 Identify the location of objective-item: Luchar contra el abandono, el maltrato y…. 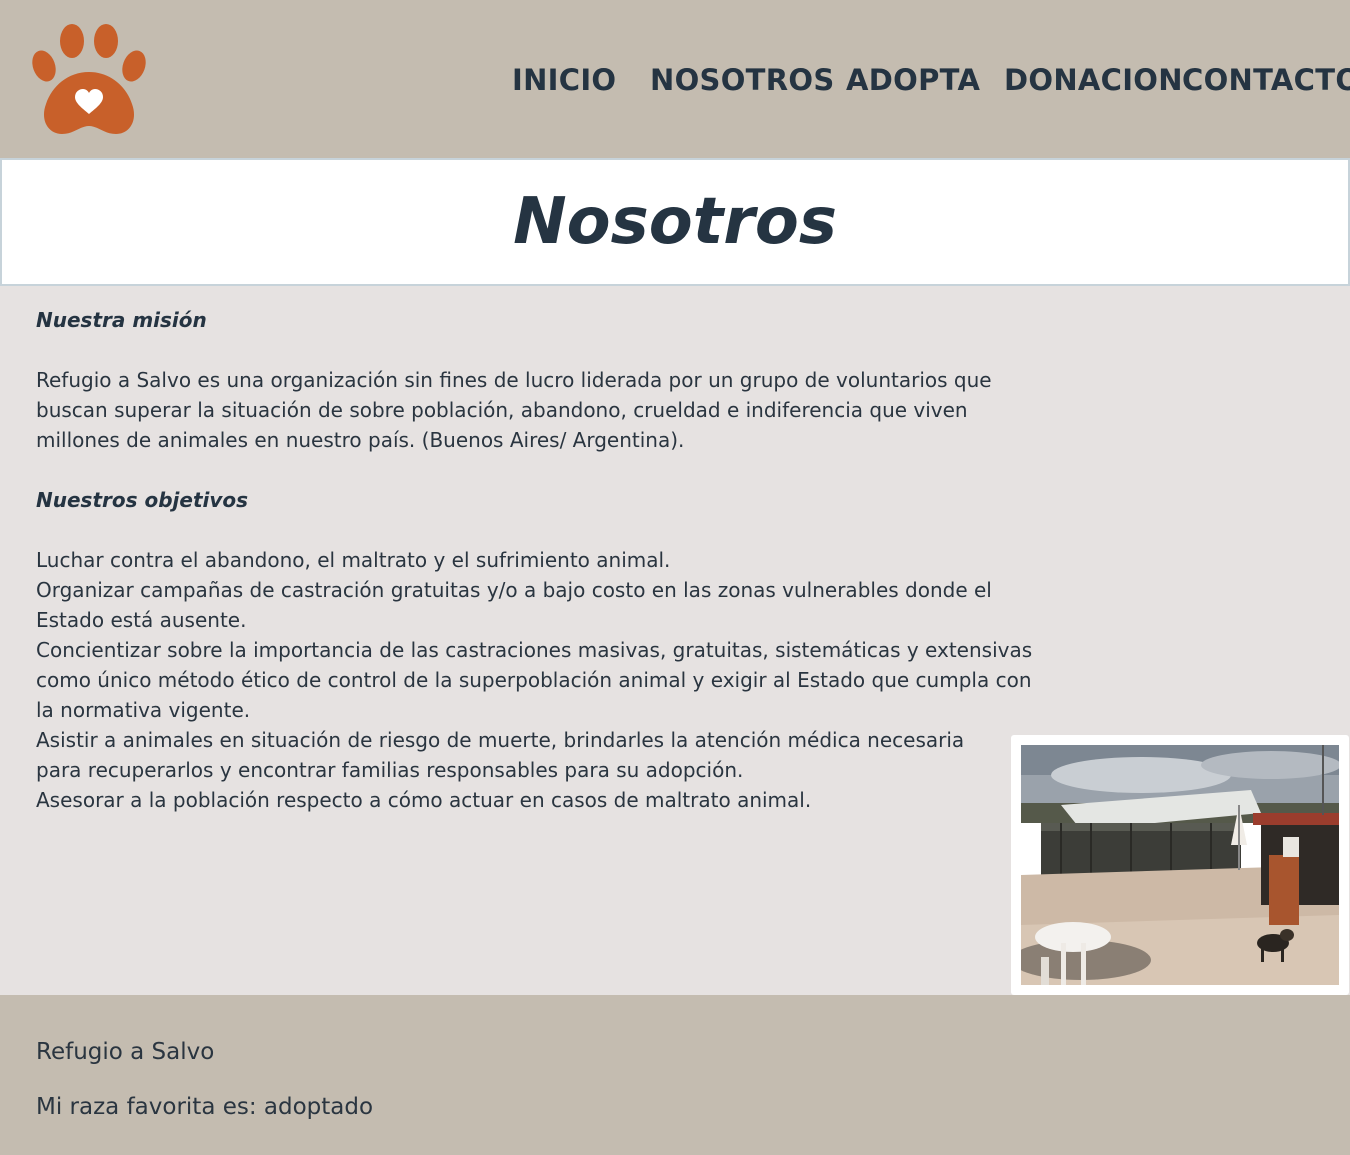
(353, 560).